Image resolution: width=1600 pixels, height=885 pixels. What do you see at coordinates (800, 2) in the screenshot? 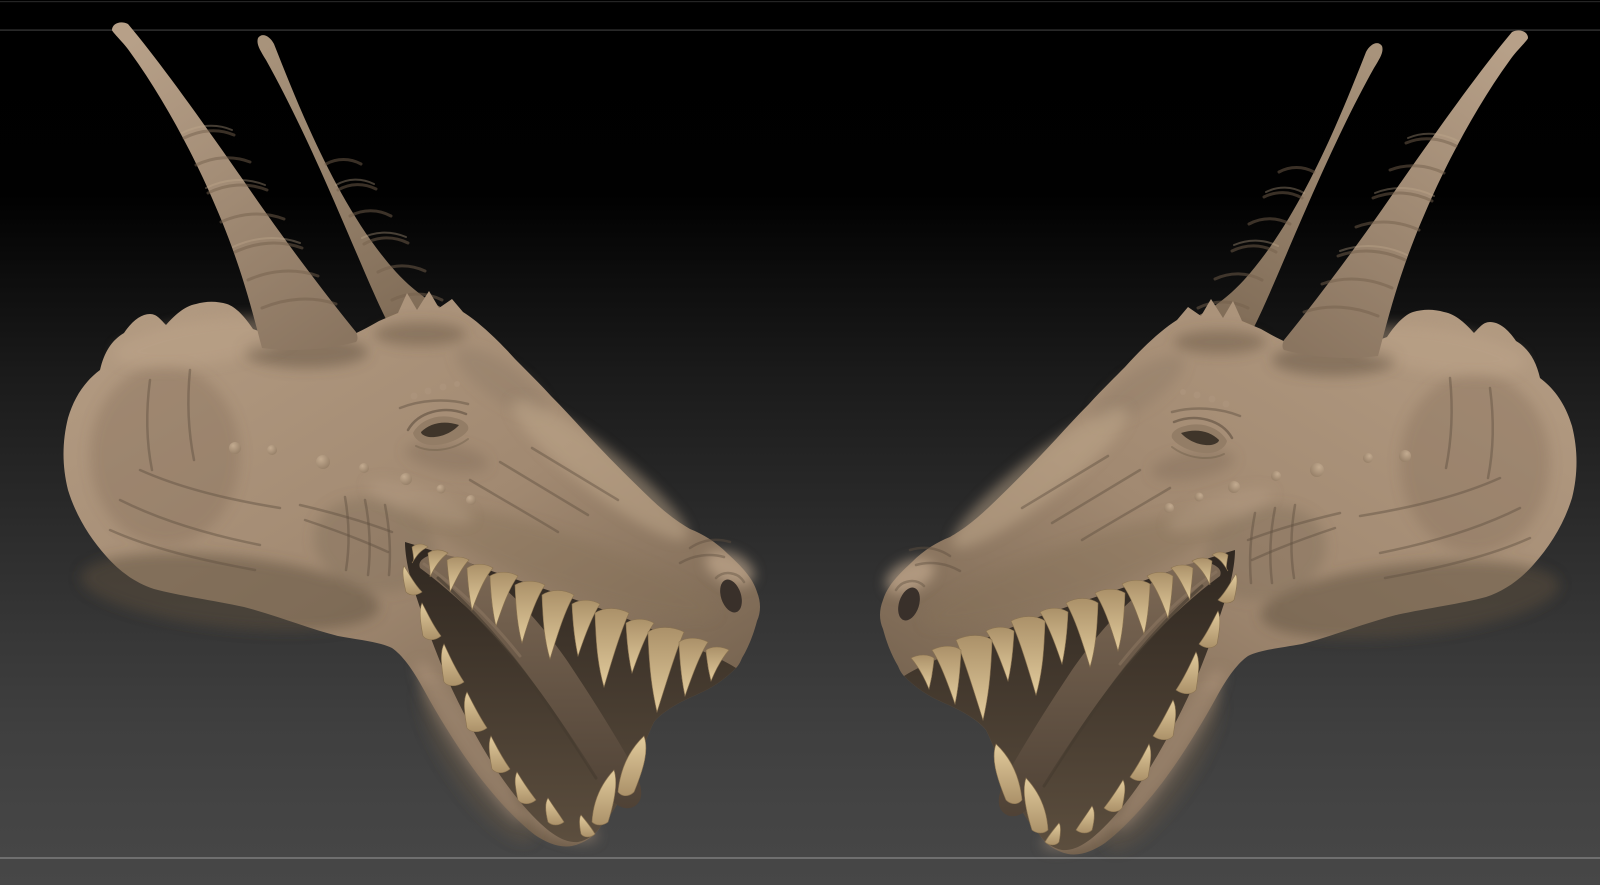
I see `frame-line-top-edge` at bounding box center [800, 2].